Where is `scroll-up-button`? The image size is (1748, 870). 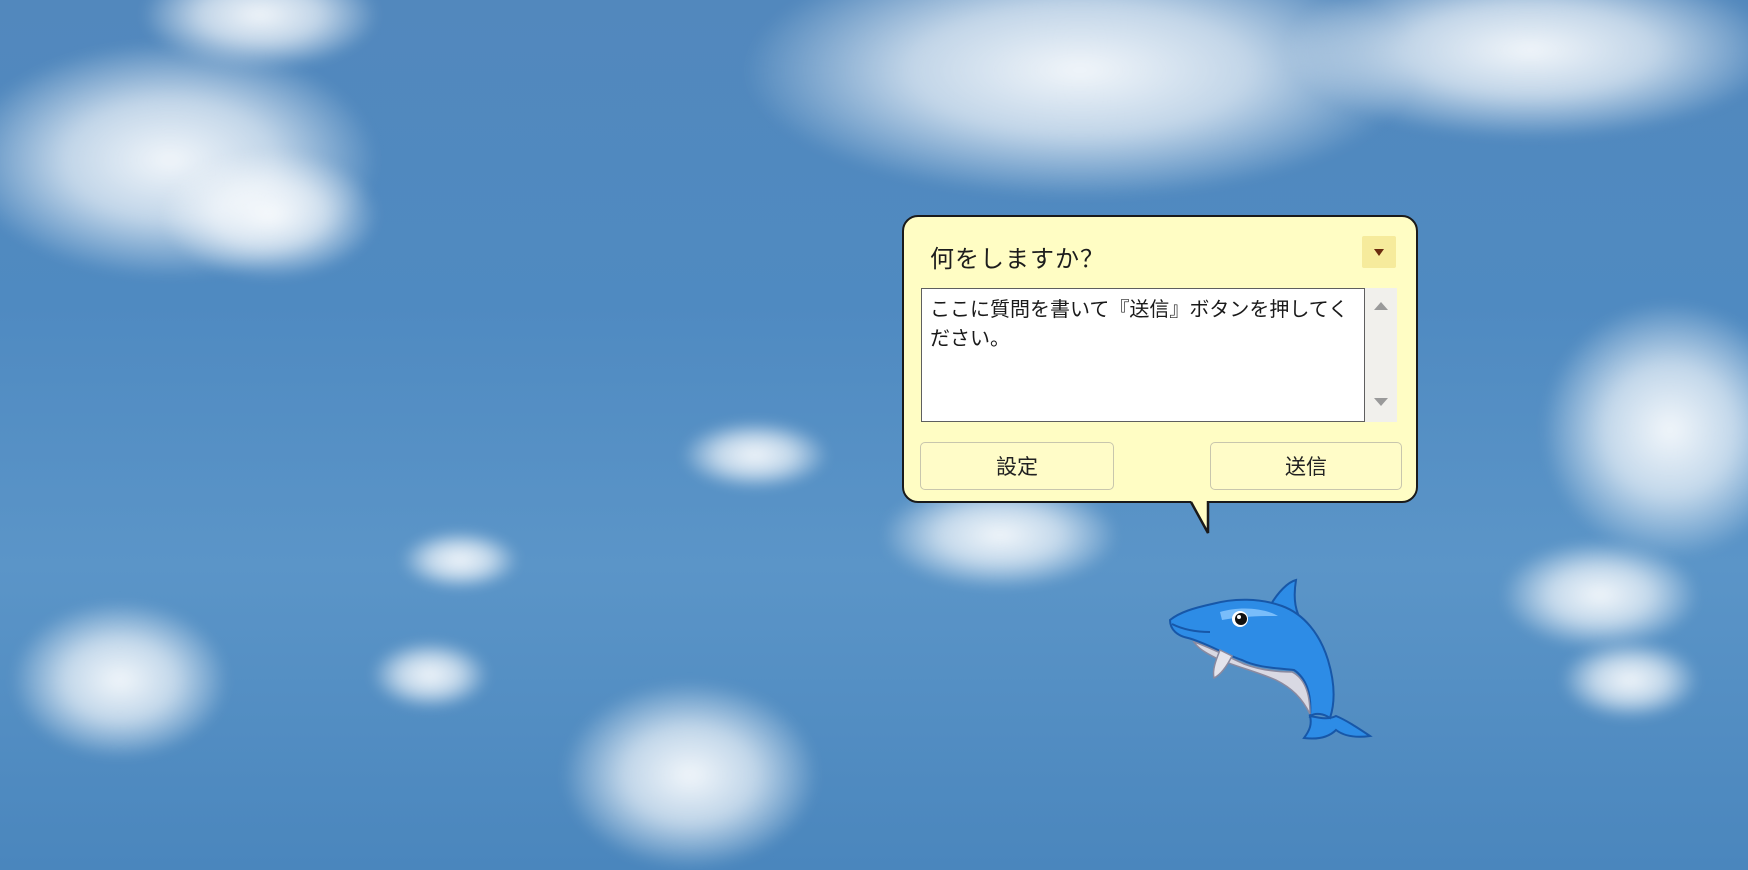 scroll-up-button is located at coordinates (1381, 306).